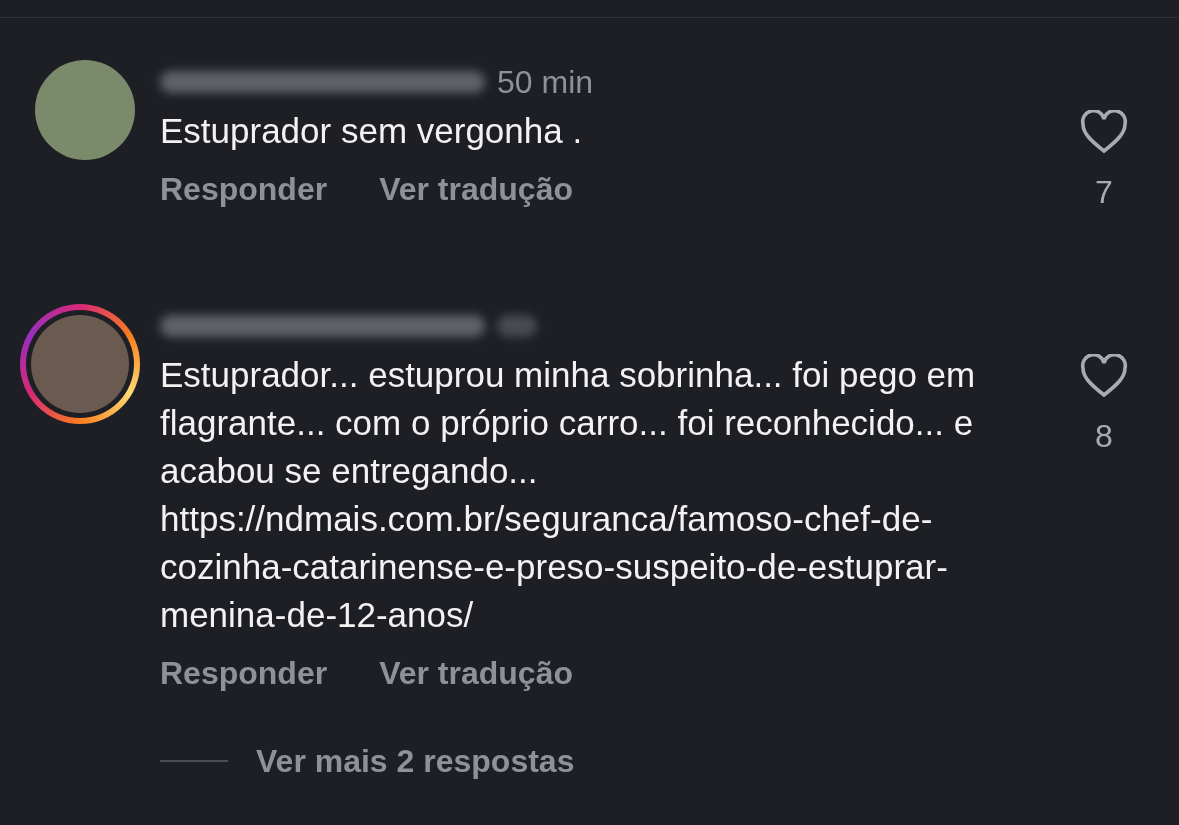  What do you see at coordinates (545, 82) in the screenshot?
I see `comment-time: 50 min` at bounding box center [545, 82].